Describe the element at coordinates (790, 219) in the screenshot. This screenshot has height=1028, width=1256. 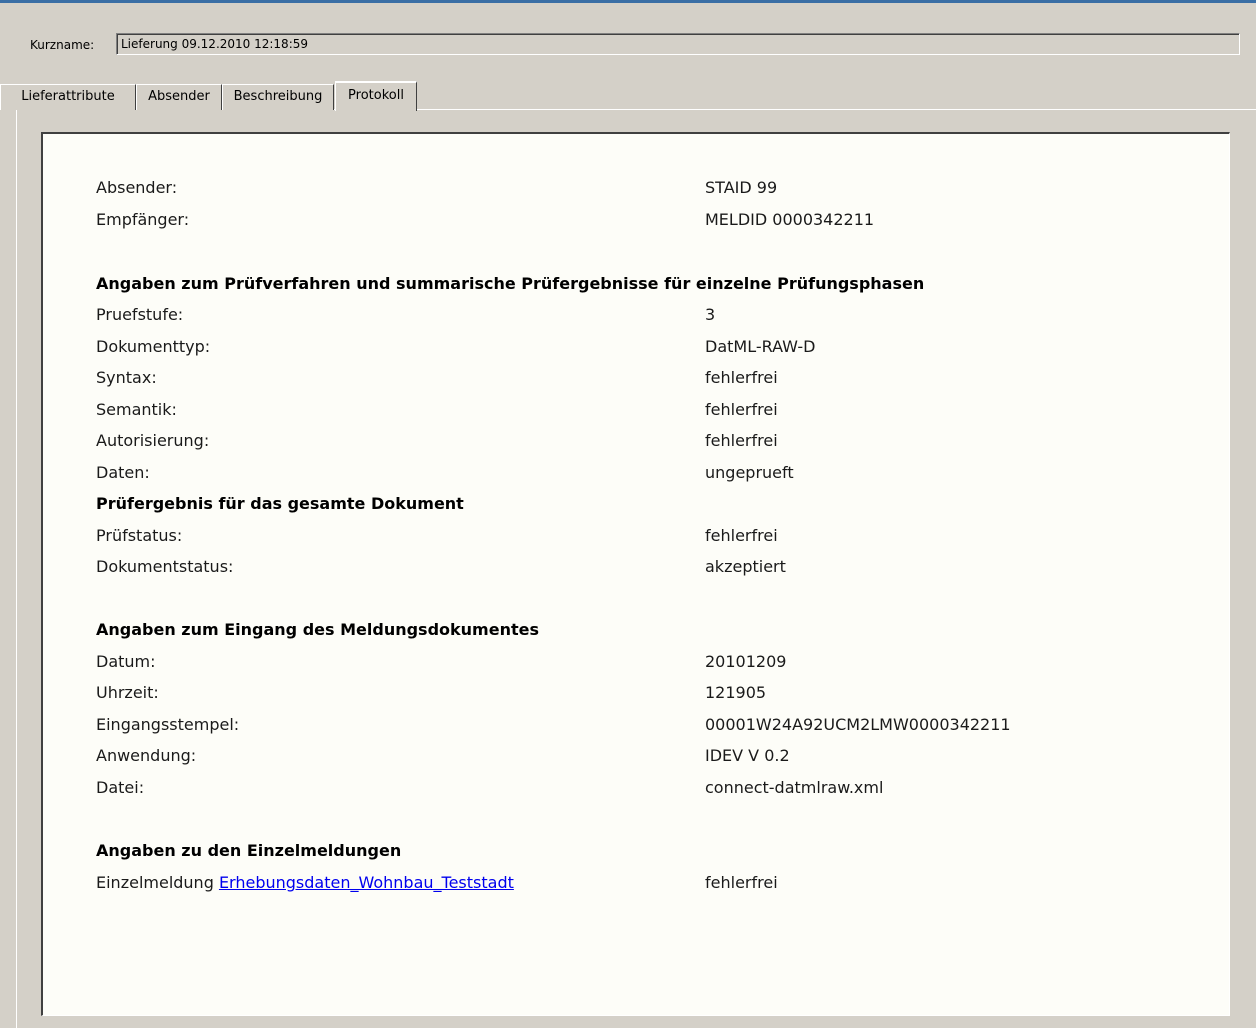
I see `empfaenger-value: MELDID 0000342211` at that location.